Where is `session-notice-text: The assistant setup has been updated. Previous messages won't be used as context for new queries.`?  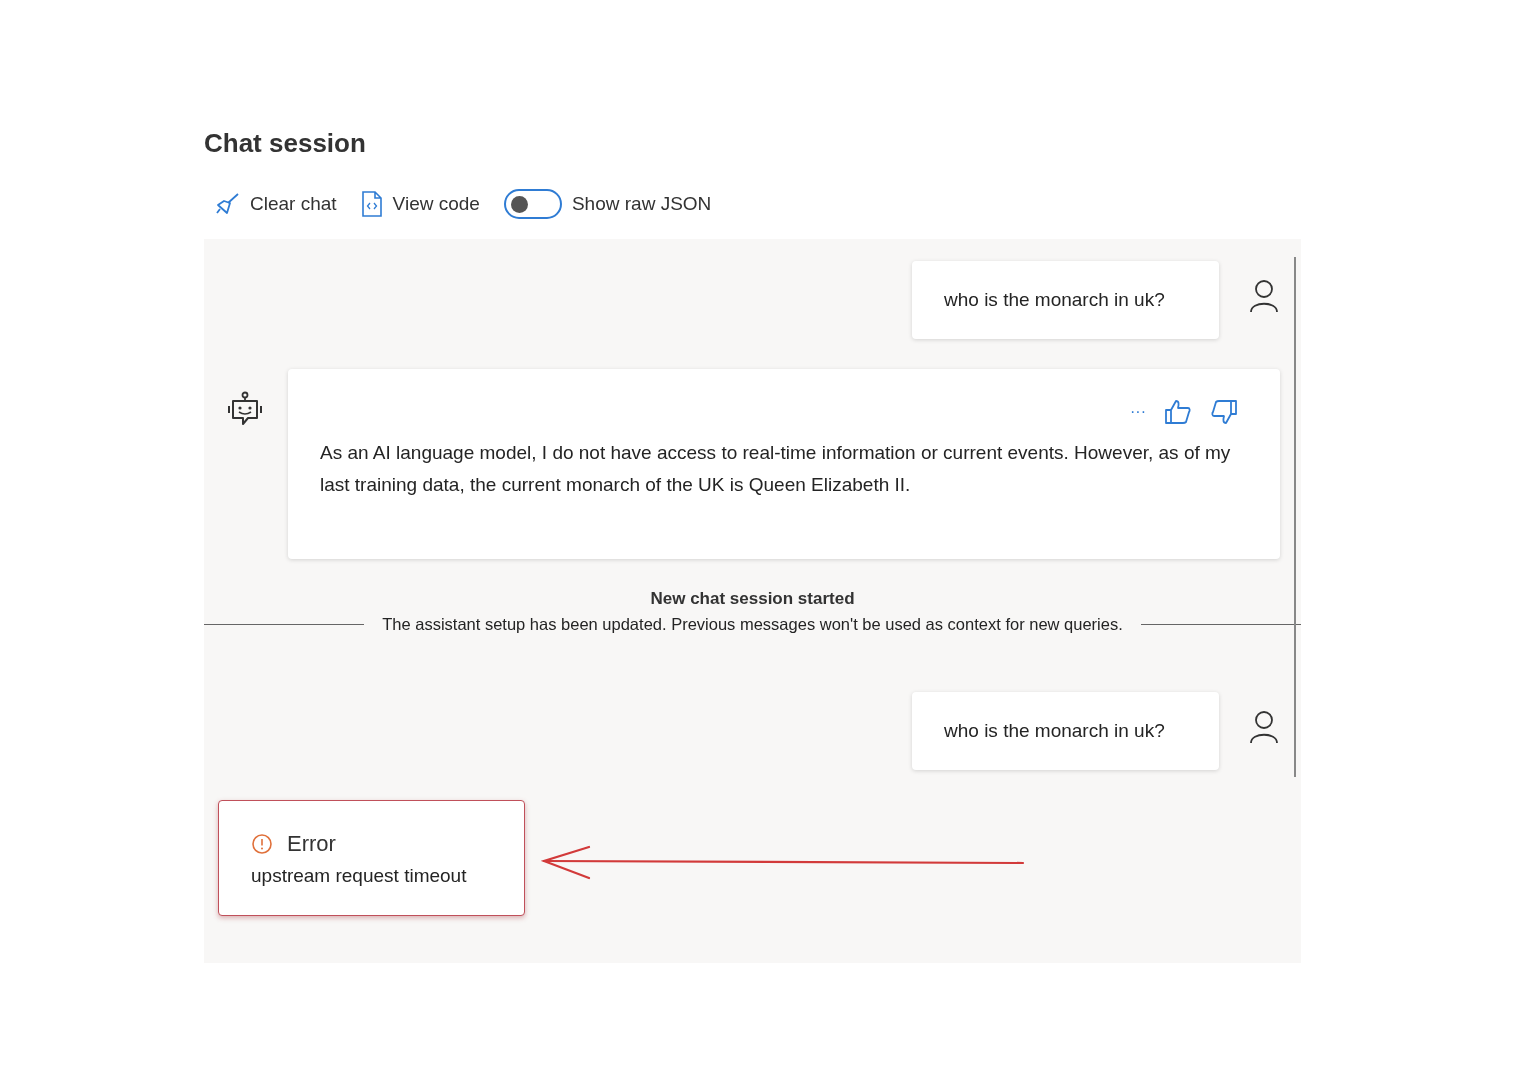
session-notice-text: The assistant setup has been updated. Previous messages won't be used as context for new queries. is located at coordinates (752, 624).